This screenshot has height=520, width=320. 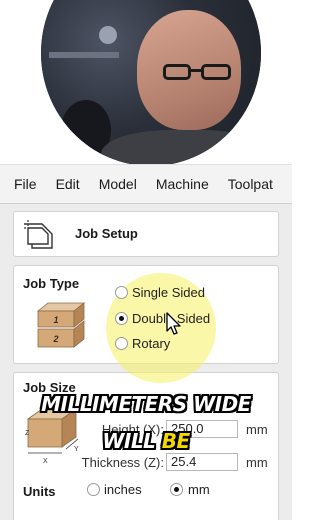 What do you see at coordinates (38, 234) in the screenshot?
I see `job-setup-icon` at bounding box center [38, 234].